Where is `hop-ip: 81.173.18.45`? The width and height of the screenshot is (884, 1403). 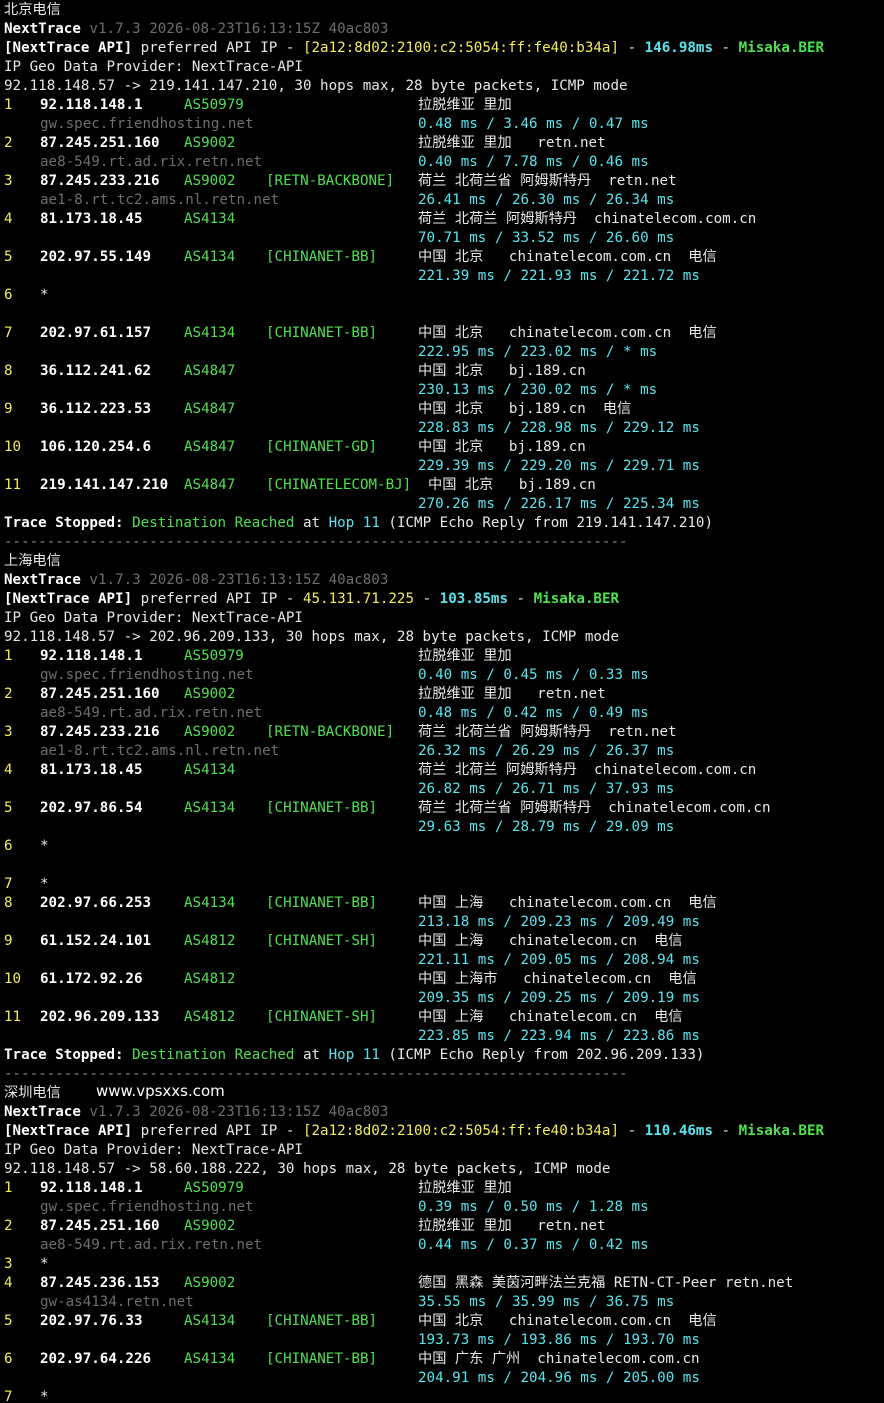
hop-ip: 81.173.18.45 is located at coordinates (91, 770).